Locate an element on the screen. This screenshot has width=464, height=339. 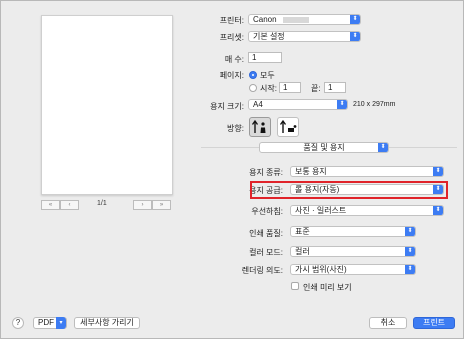
panel-value: 품질 및 용지 is located at coordinates (324, 147).